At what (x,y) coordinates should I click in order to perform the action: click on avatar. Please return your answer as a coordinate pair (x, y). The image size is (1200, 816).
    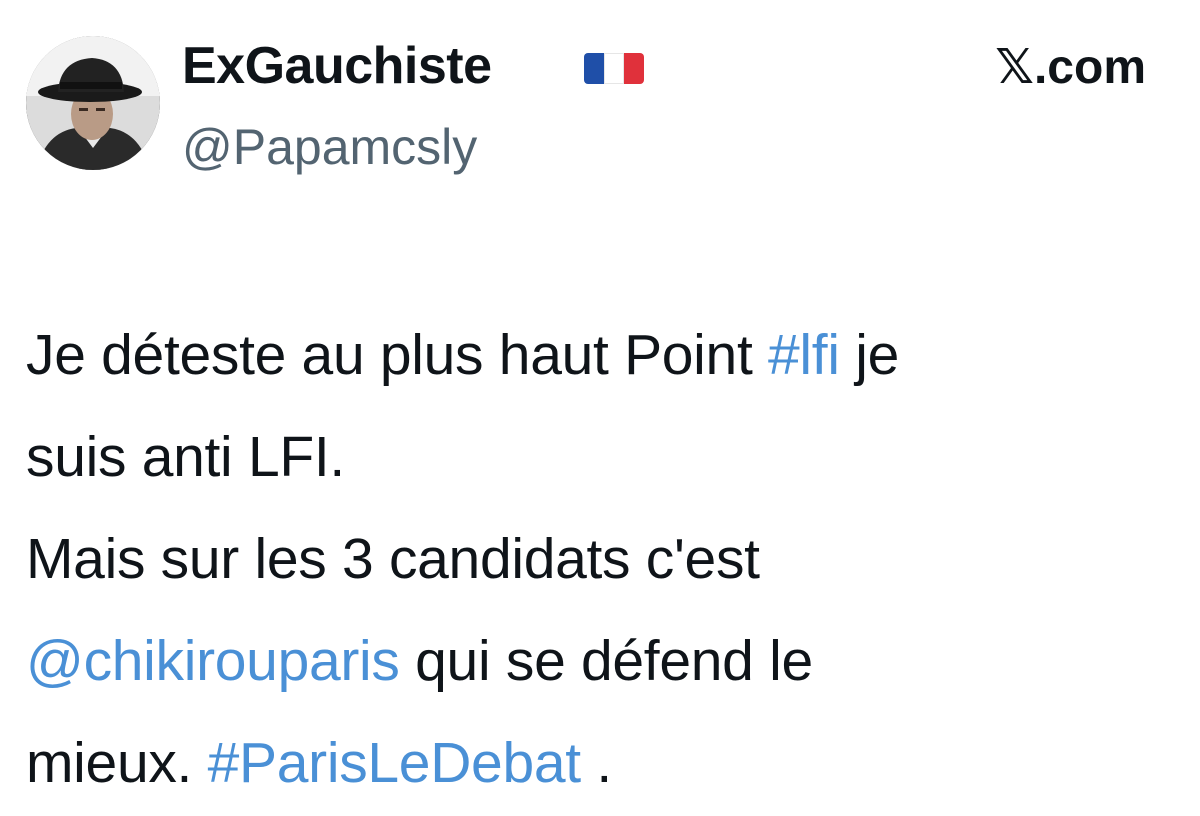
    Looking at the image, I should click on (93, 103).